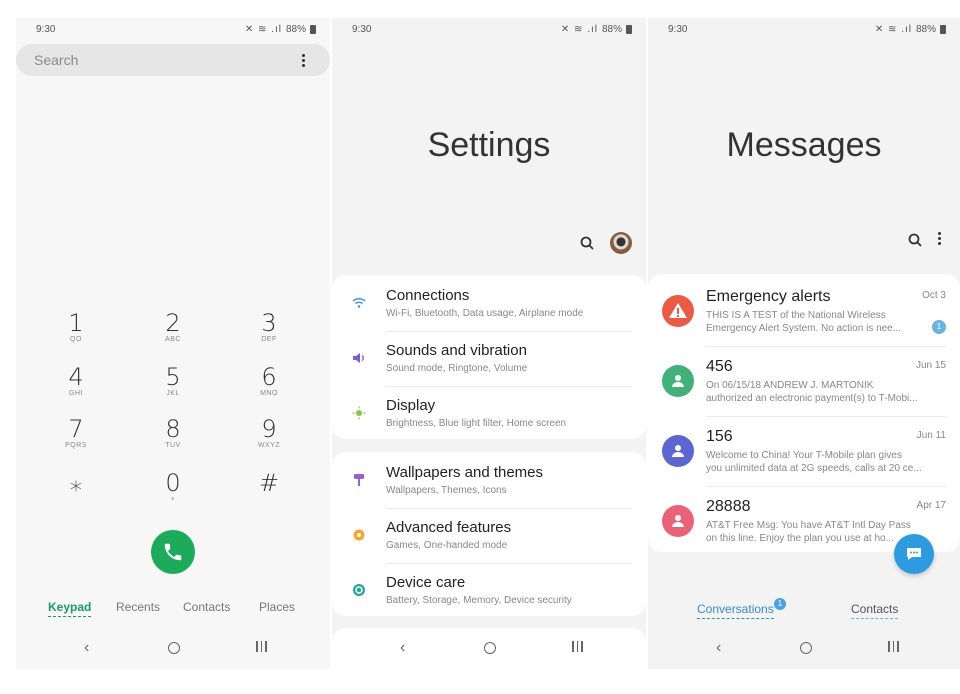  What do you see at coordinates (173, 326) in the screenshot?
I see `dial-key: 2 ABC` at bounding box center [173, 326].